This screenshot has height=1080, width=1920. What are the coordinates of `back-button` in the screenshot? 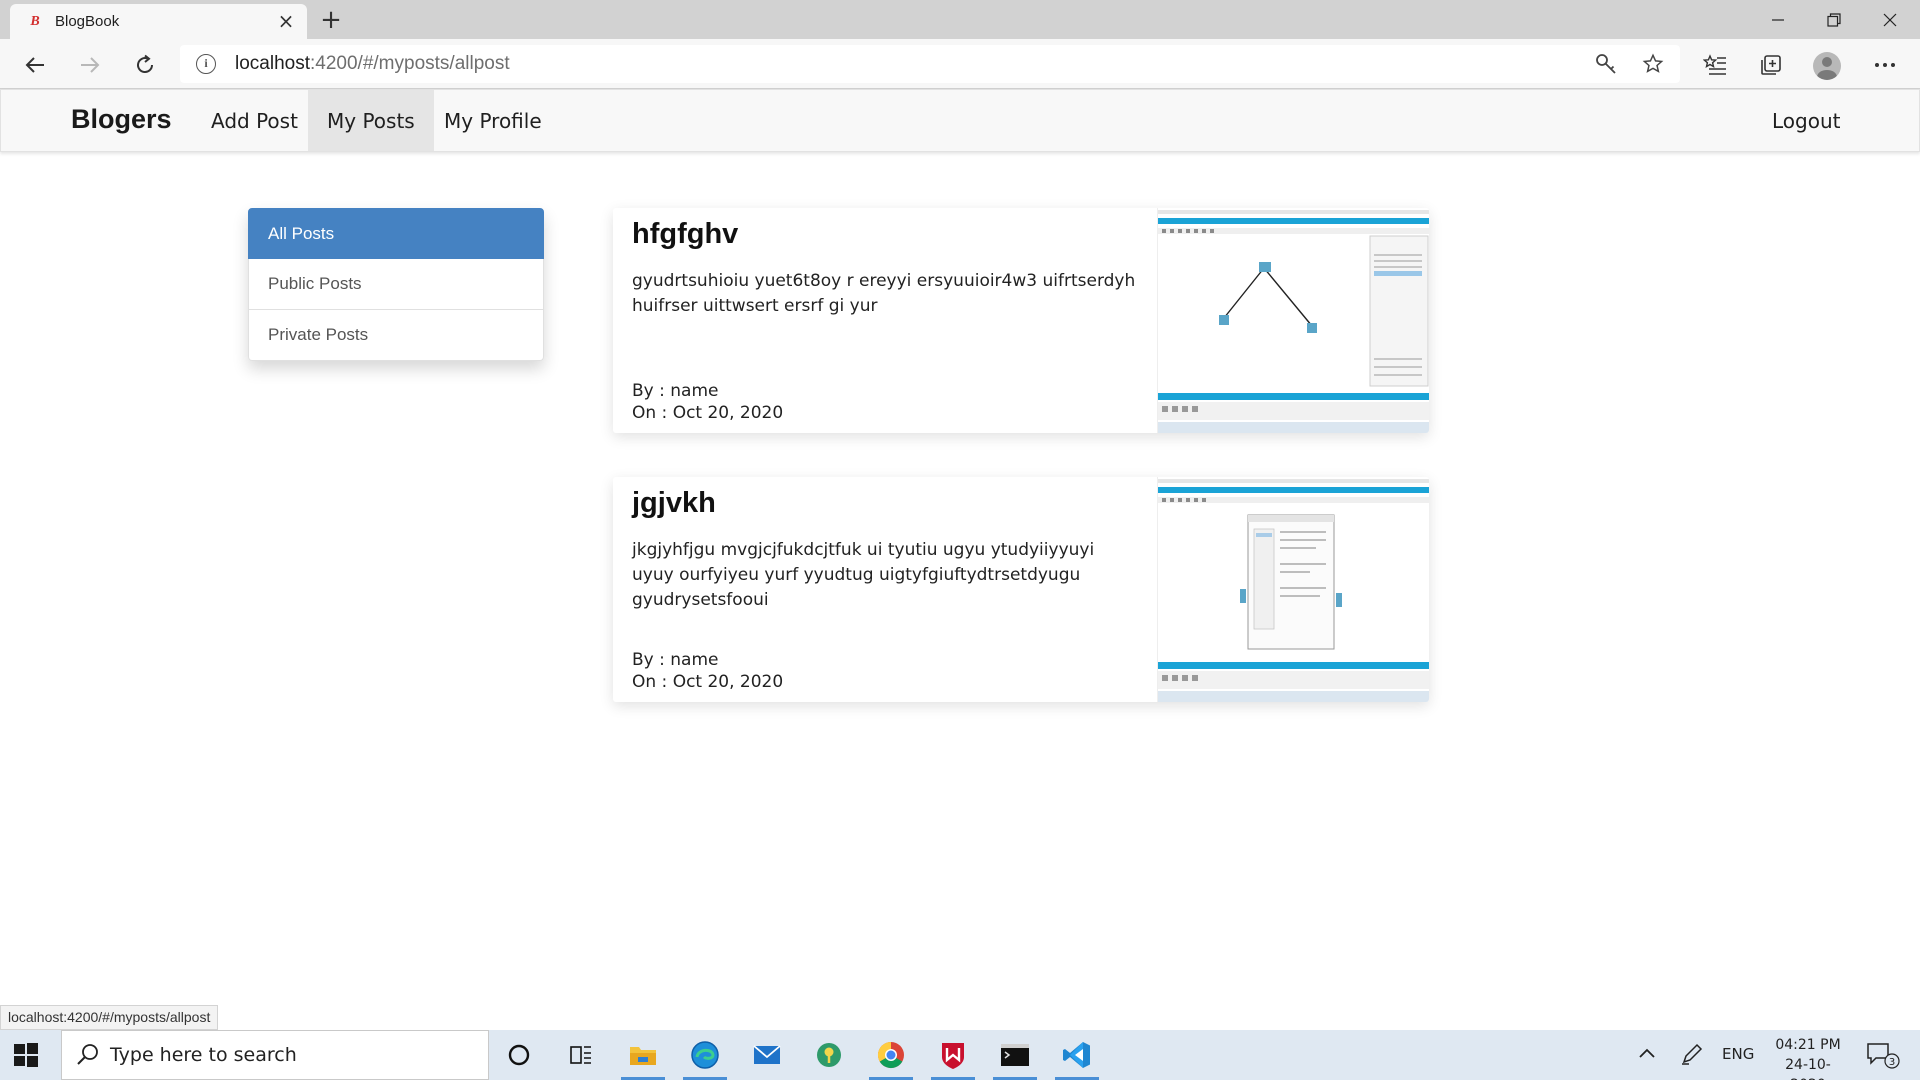 It's located at (35, 65).